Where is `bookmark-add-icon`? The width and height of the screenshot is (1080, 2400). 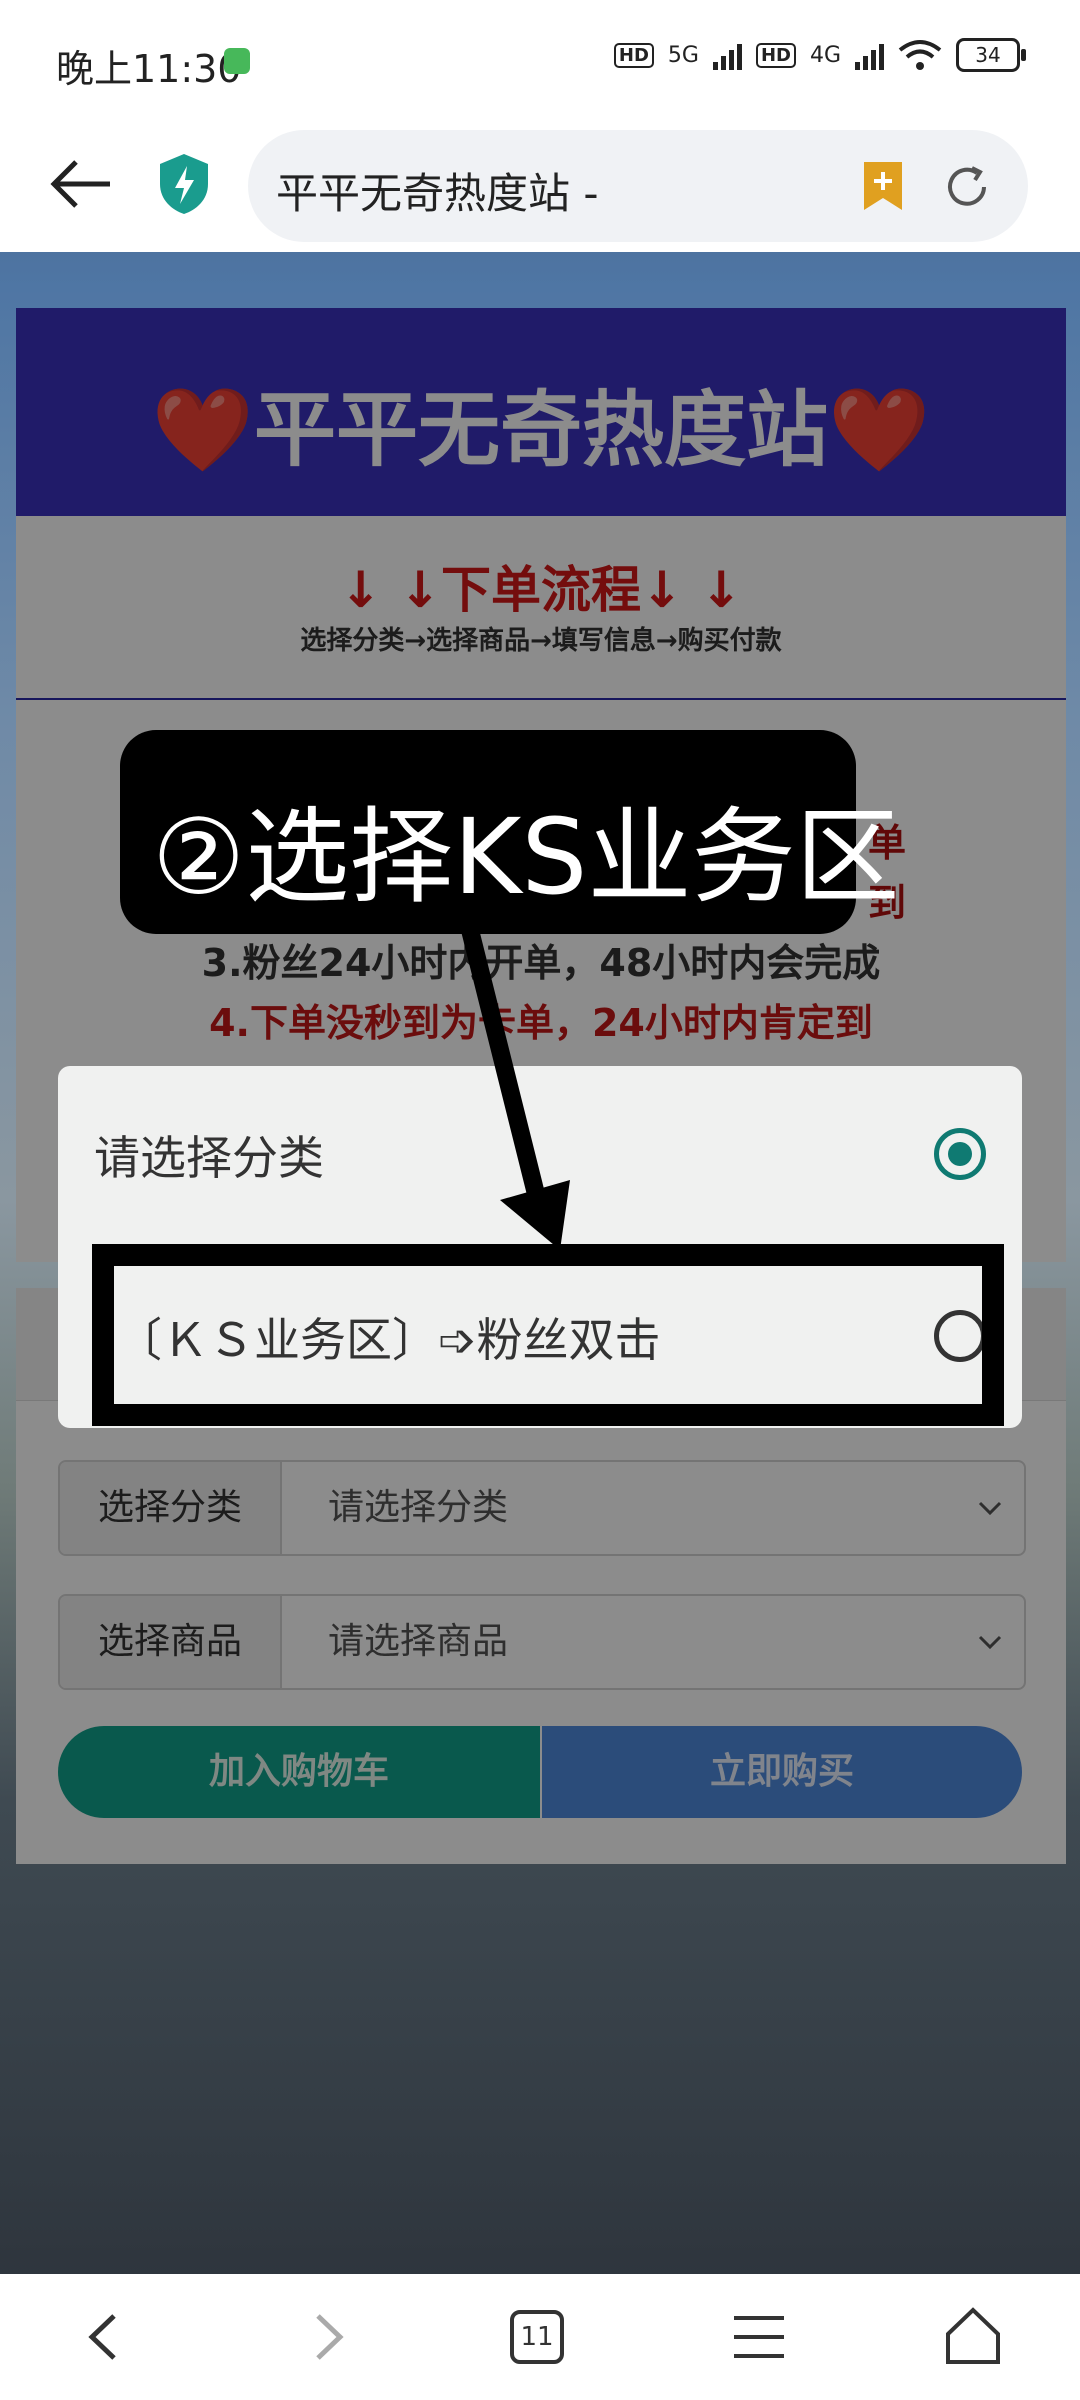 bookmark-add-icon is located at coordinates (883, 186).